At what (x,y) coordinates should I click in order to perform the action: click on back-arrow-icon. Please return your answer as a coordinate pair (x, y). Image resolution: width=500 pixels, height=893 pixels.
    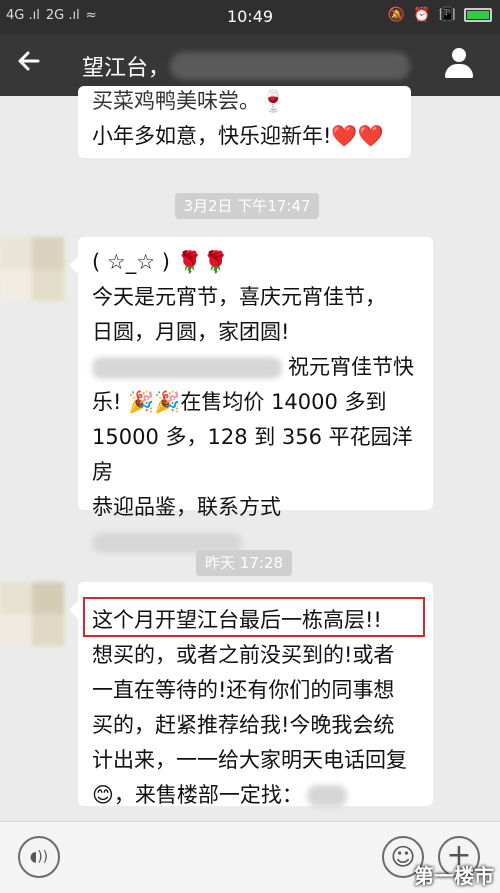
    Looking at the image, I should click on (29, 64).